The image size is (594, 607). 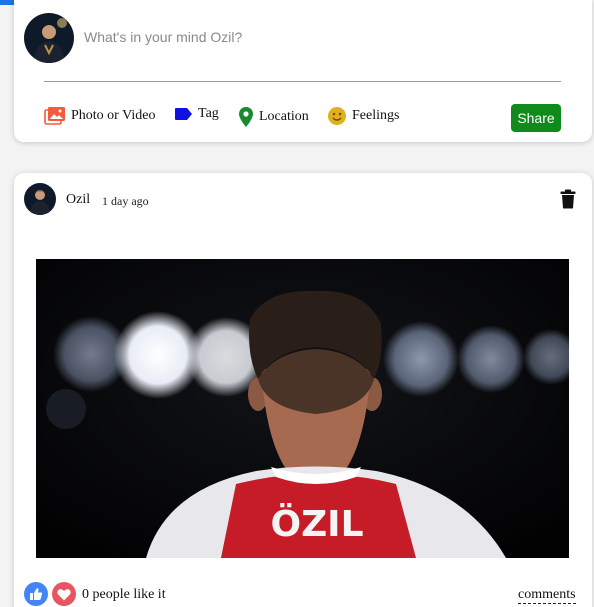 I want to click on photo-or-video-option: Photo or Video, so click(x=99, y=116).